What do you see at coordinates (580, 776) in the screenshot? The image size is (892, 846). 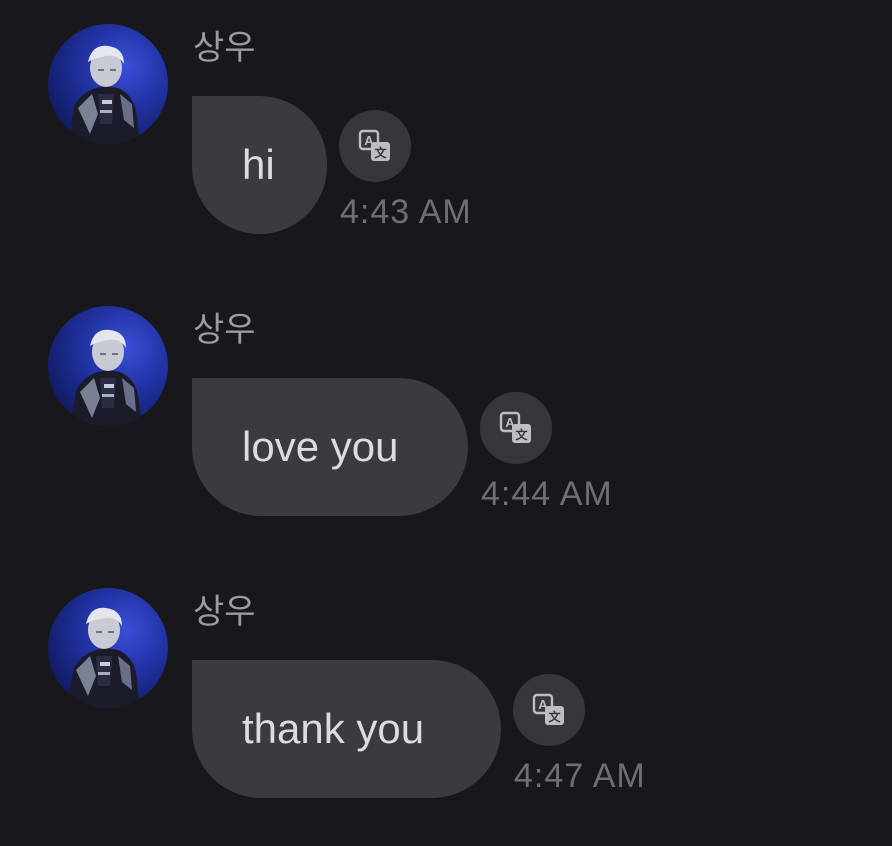 I see `message-timestamp: 4:47 AM` at bounding box center [580, 776].